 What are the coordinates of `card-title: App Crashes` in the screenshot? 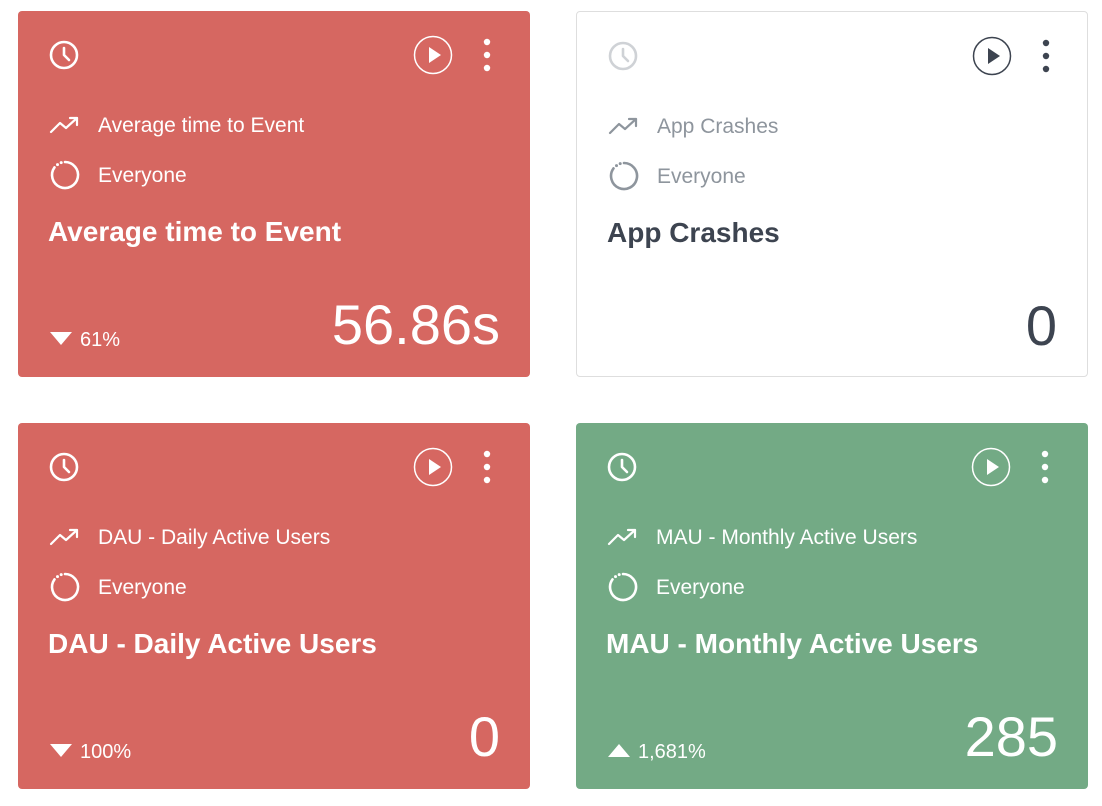 It's located at (693, 232).